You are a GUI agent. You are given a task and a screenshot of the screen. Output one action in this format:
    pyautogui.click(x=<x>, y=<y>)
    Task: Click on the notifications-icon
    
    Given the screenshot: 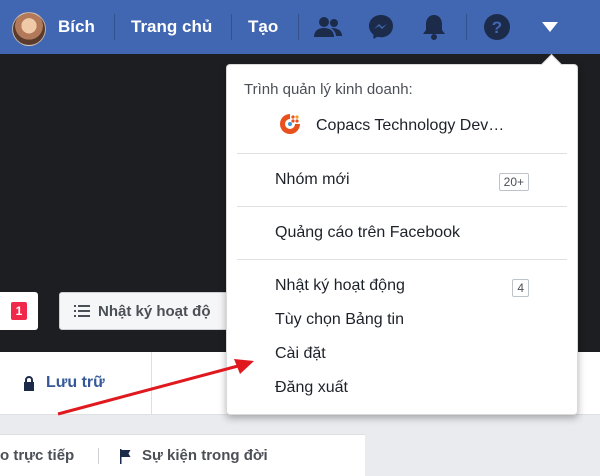 What is the action you would take?
    pyautogui.click(x=434, y=27)
    